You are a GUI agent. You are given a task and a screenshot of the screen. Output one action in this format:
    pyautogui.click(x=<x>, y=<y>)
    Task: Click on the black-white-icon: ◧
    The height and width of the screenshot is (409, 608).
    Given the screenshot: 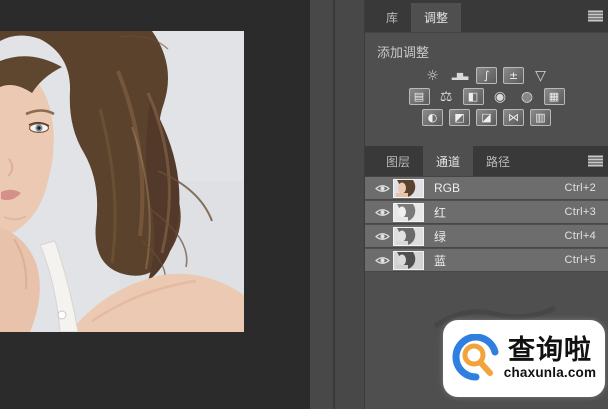 What is the action you would take?
    pyautogui.click(x=473, y=96)
    